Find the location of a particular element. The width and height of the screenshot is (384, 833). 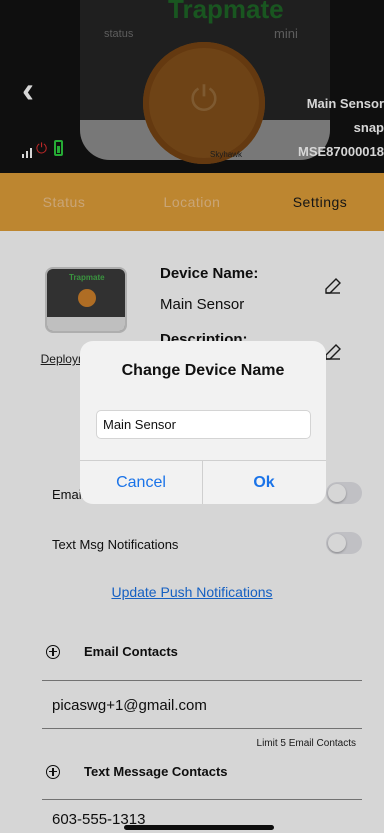

cancel-button: Cancel is located at coordinates (141, 482).